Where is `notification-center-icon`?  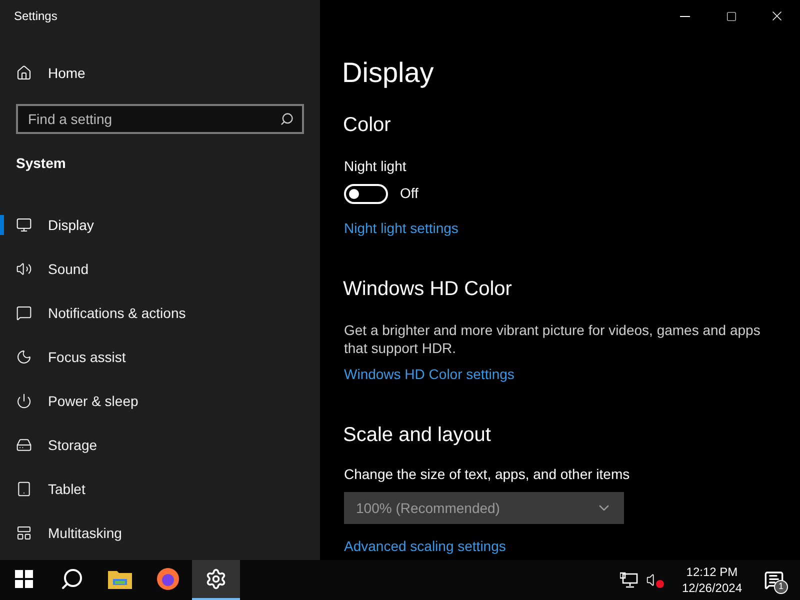 notification-center-icon is located at coordinates (774, 580).